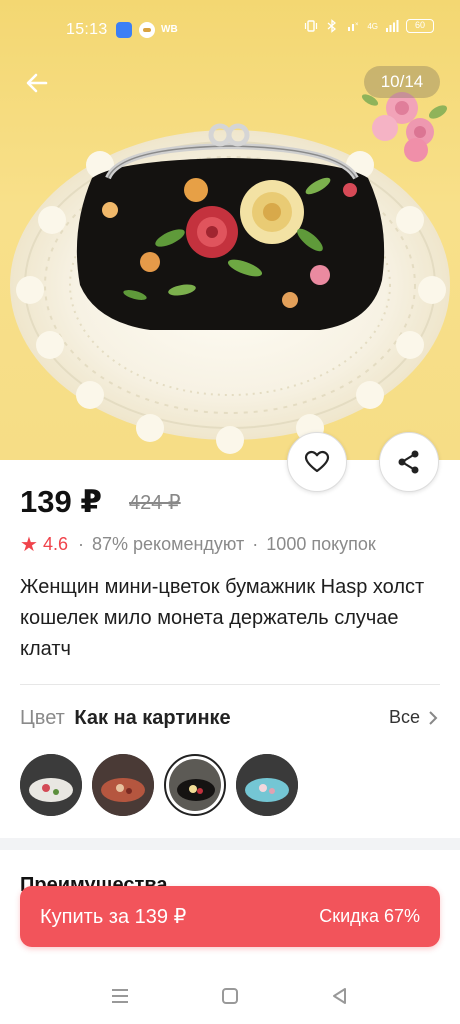 This screenshot has width=460, height=1024. Describe the element at coordinates (372, 26) in the screenshot. I see `network-type: 4G` at that location.